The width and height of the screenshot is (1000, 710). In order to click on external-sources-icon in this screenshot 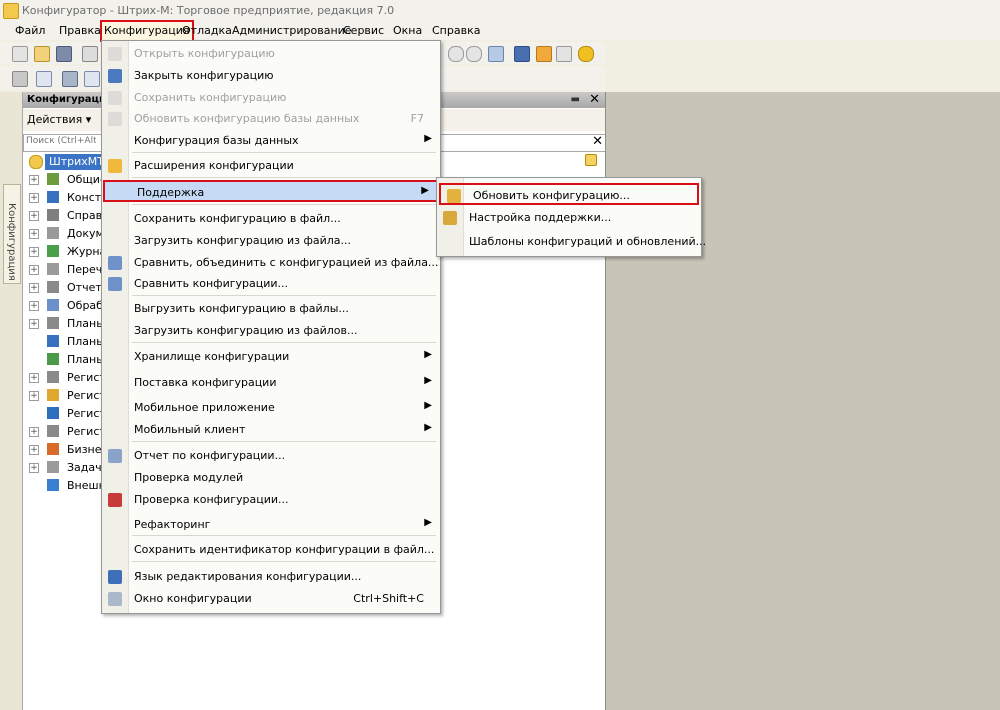, I will do `click(53, 485)`.